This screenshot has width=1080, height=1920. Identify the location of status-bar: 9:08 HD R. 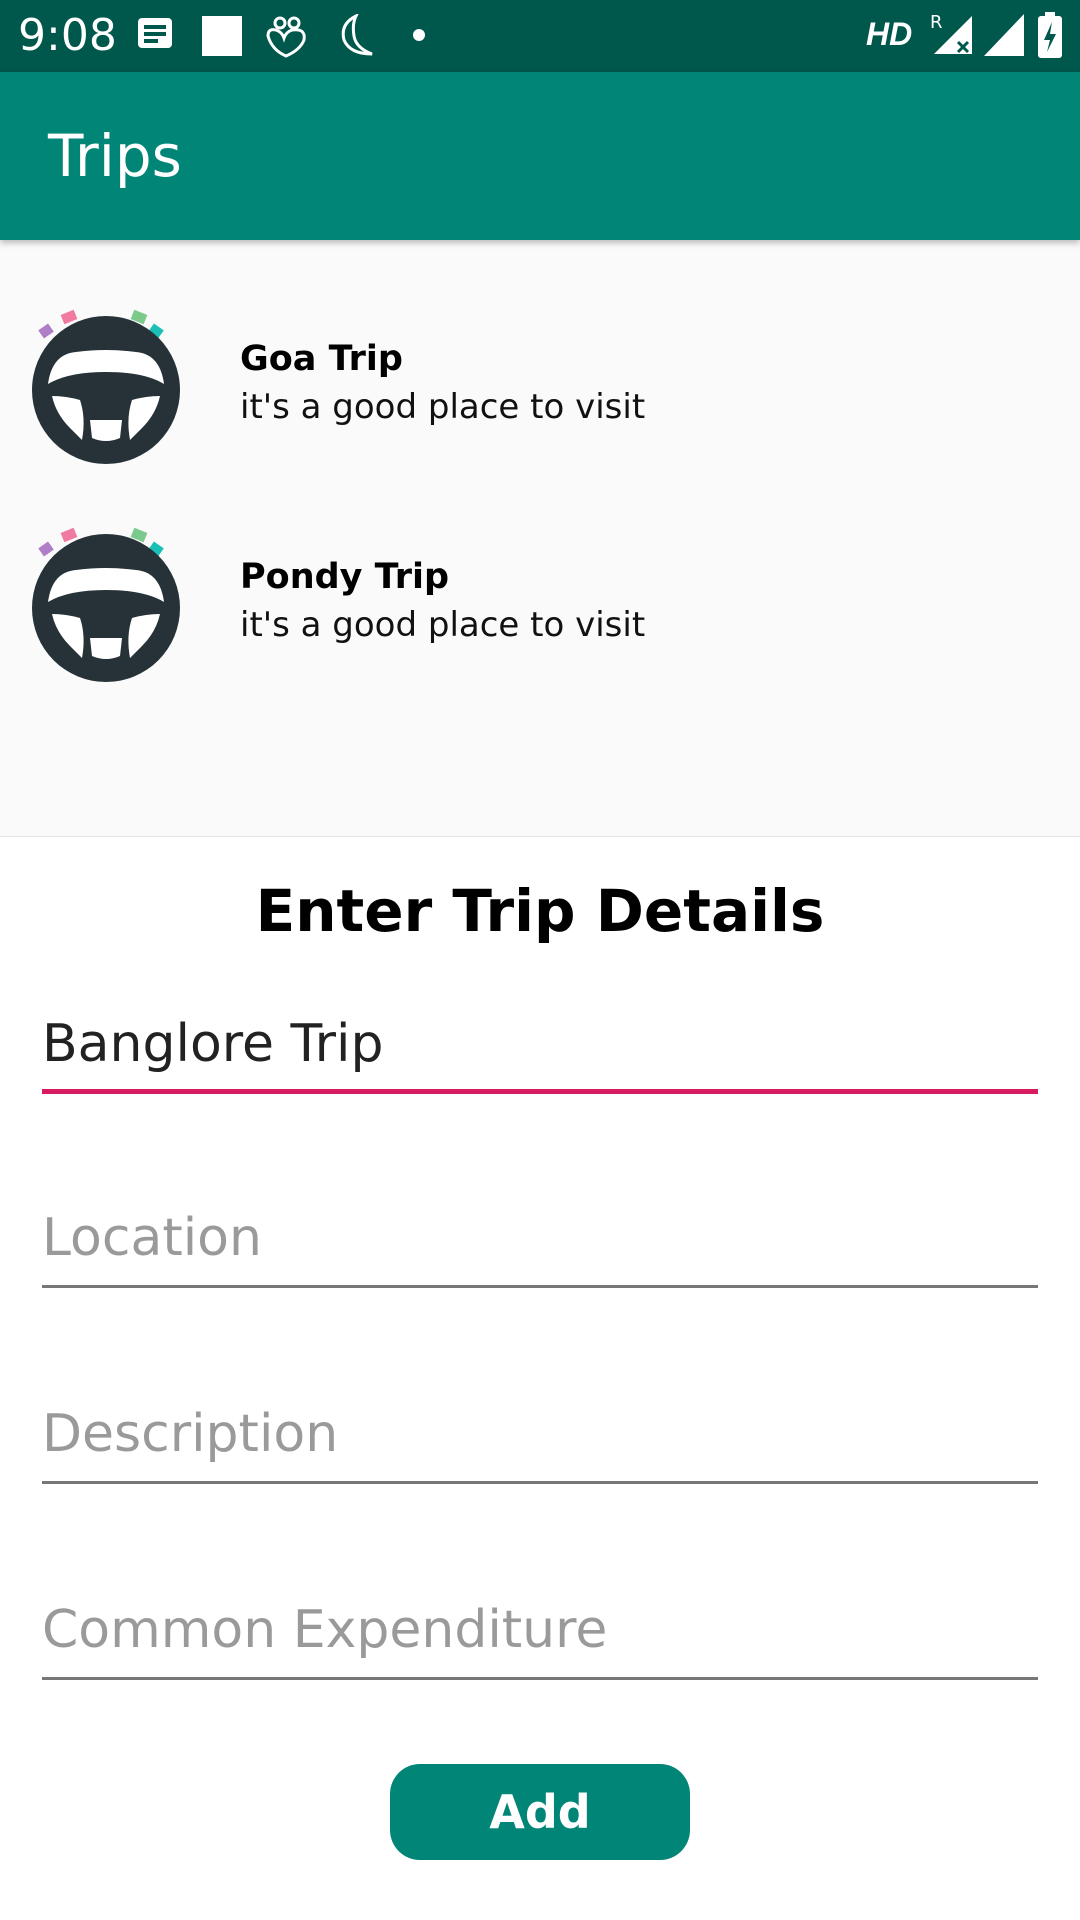
(540, 36).